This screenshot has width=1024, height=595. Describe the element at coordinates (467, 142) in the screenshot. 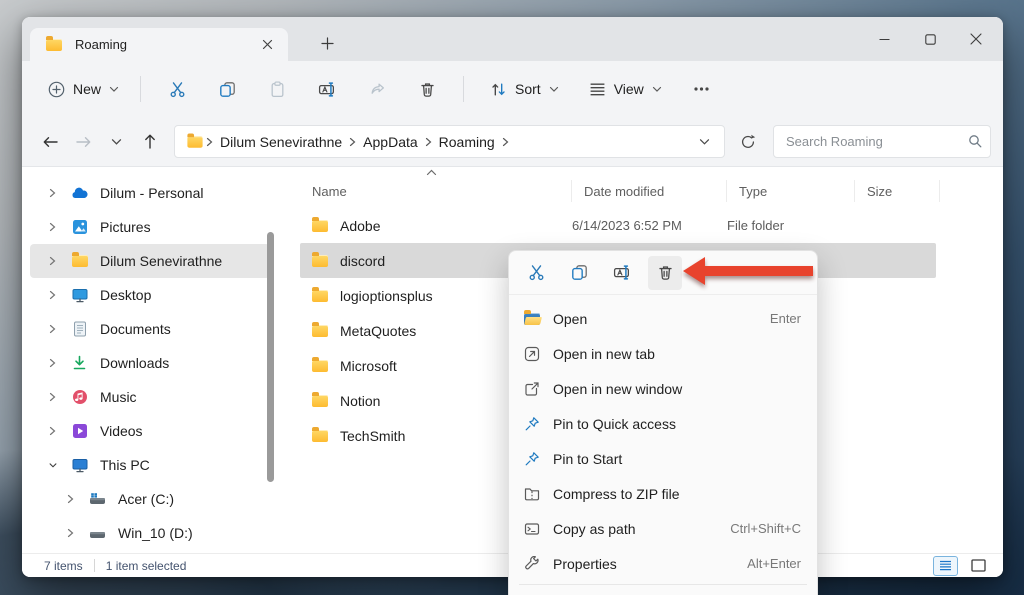

I see `breadcrumb-roaming: Roaming` at that location.